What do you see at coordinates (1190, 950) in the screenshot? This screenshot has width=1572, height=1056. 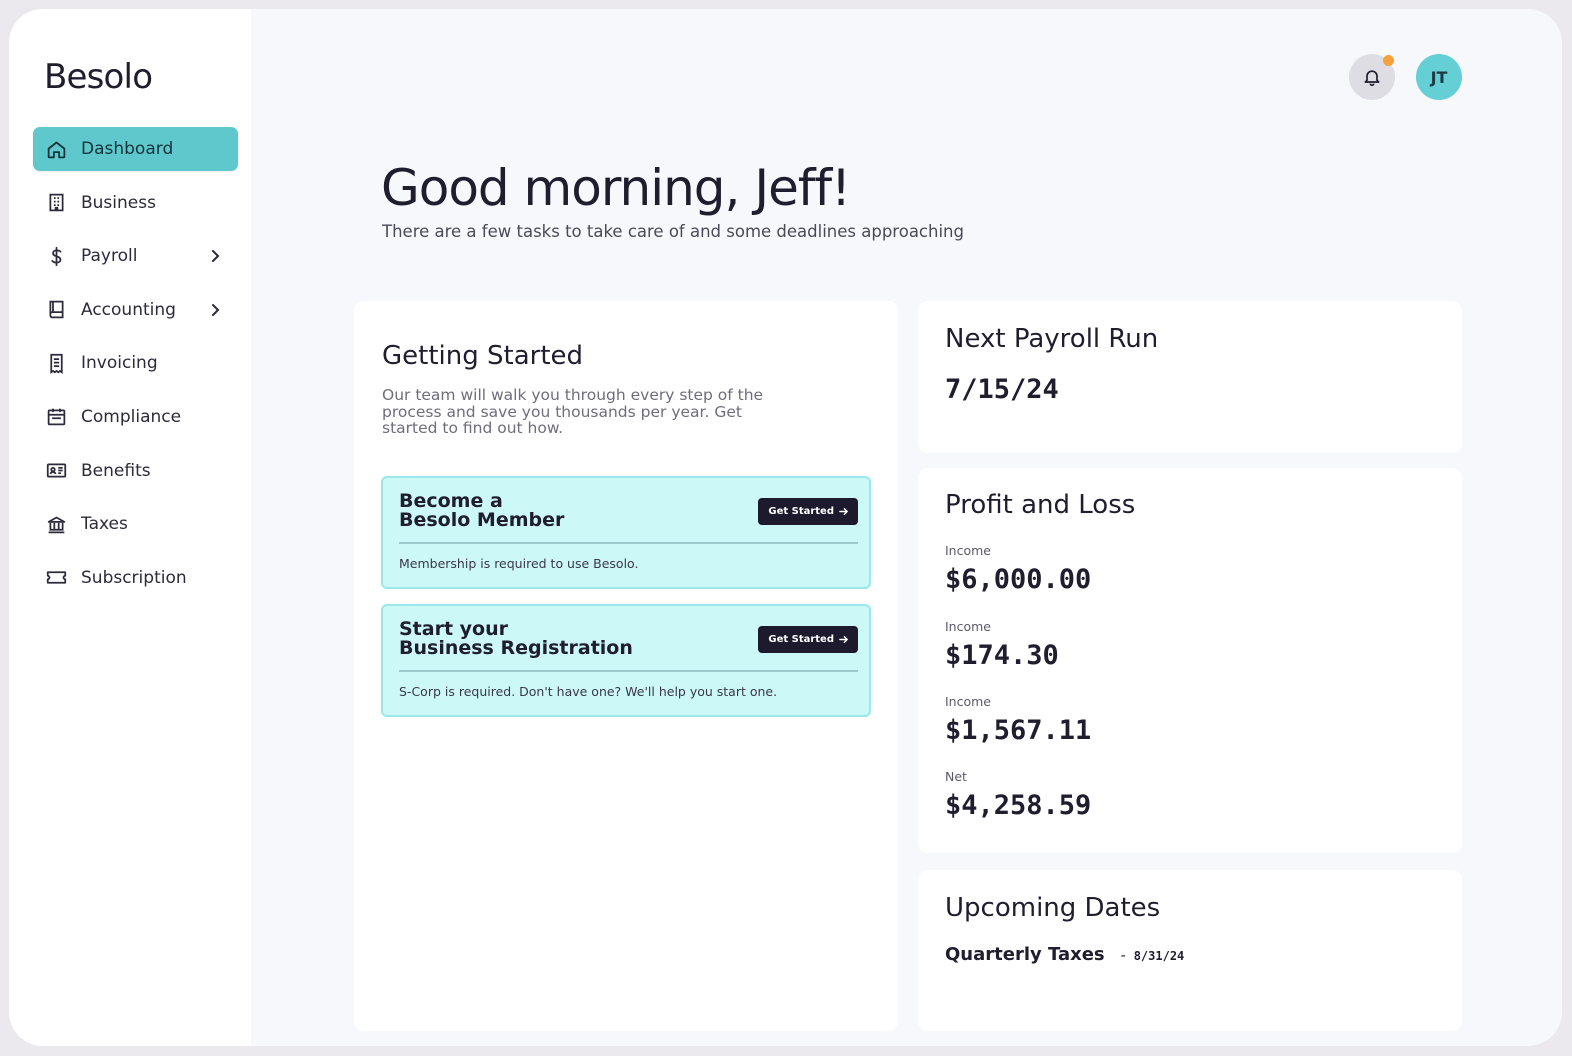 I see `upcoming-dates-card: Upcoming Dates Quarterly Taxes - 8/31/24` at bounding box center [1190, 950].